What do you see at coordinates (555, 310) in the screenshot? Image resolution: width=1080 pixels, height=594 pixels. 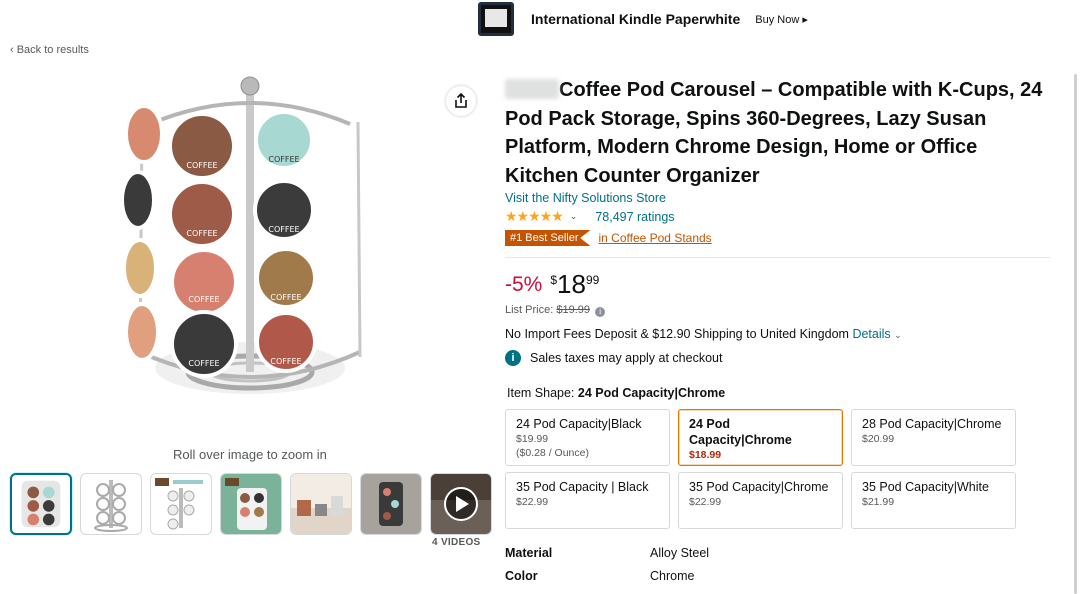 I see `list-price: List Price: $19.99 i` at bounding box center [555, 310].